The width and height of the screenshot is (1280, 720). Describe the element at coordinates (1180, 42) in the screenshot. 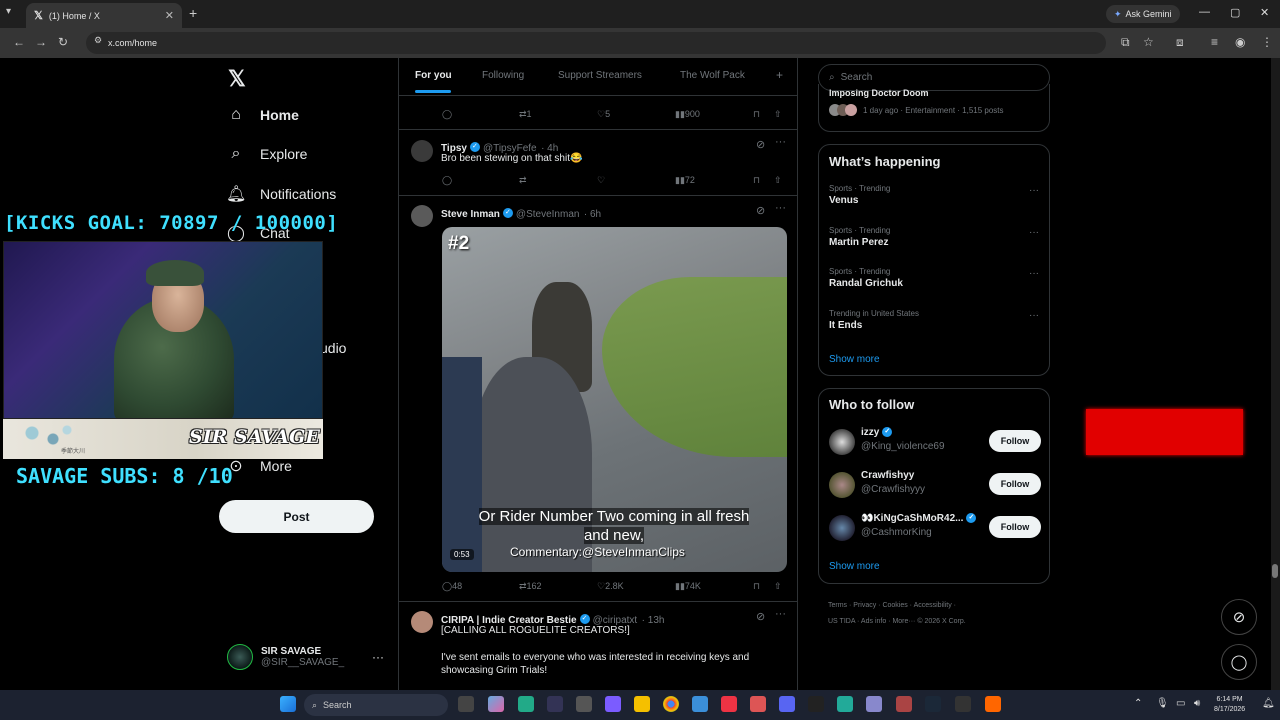

I see `extensions-icon: ⧈` at that location.